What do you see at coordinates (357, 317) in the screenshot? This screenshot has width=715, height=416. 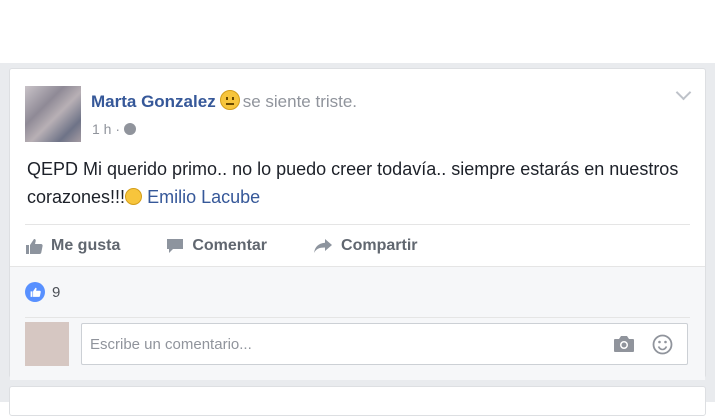 I see `divider` at bounding box center [357, 317].